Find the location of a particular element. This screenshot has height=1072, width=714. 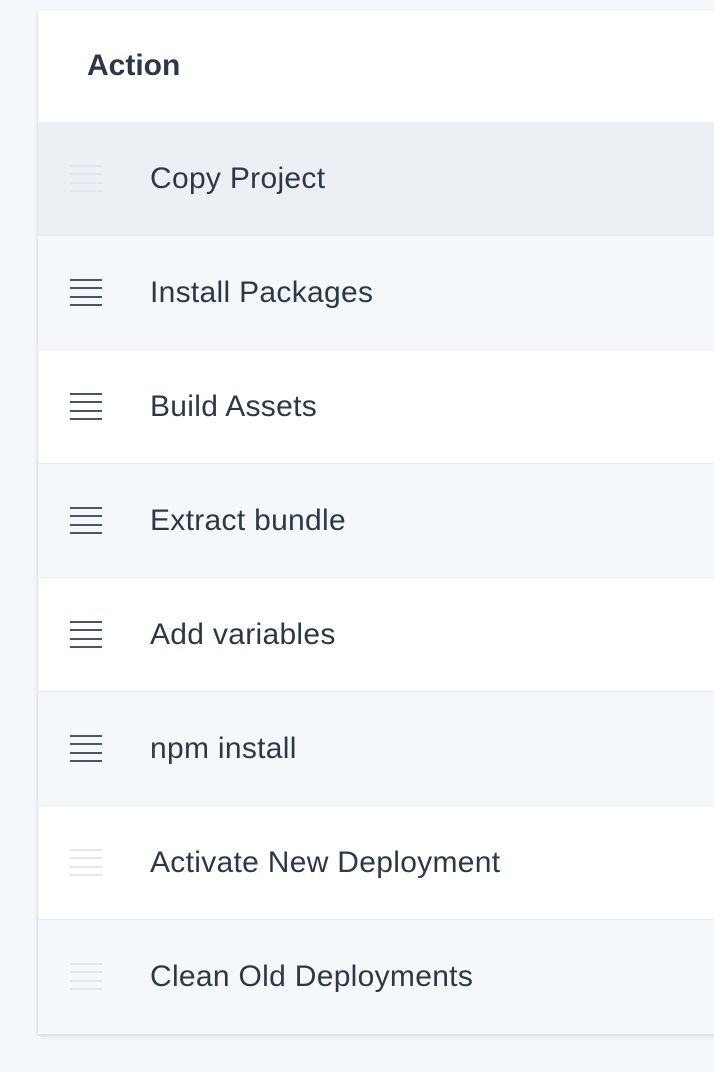

action-label: npm install is located at coordinates (223, 748).